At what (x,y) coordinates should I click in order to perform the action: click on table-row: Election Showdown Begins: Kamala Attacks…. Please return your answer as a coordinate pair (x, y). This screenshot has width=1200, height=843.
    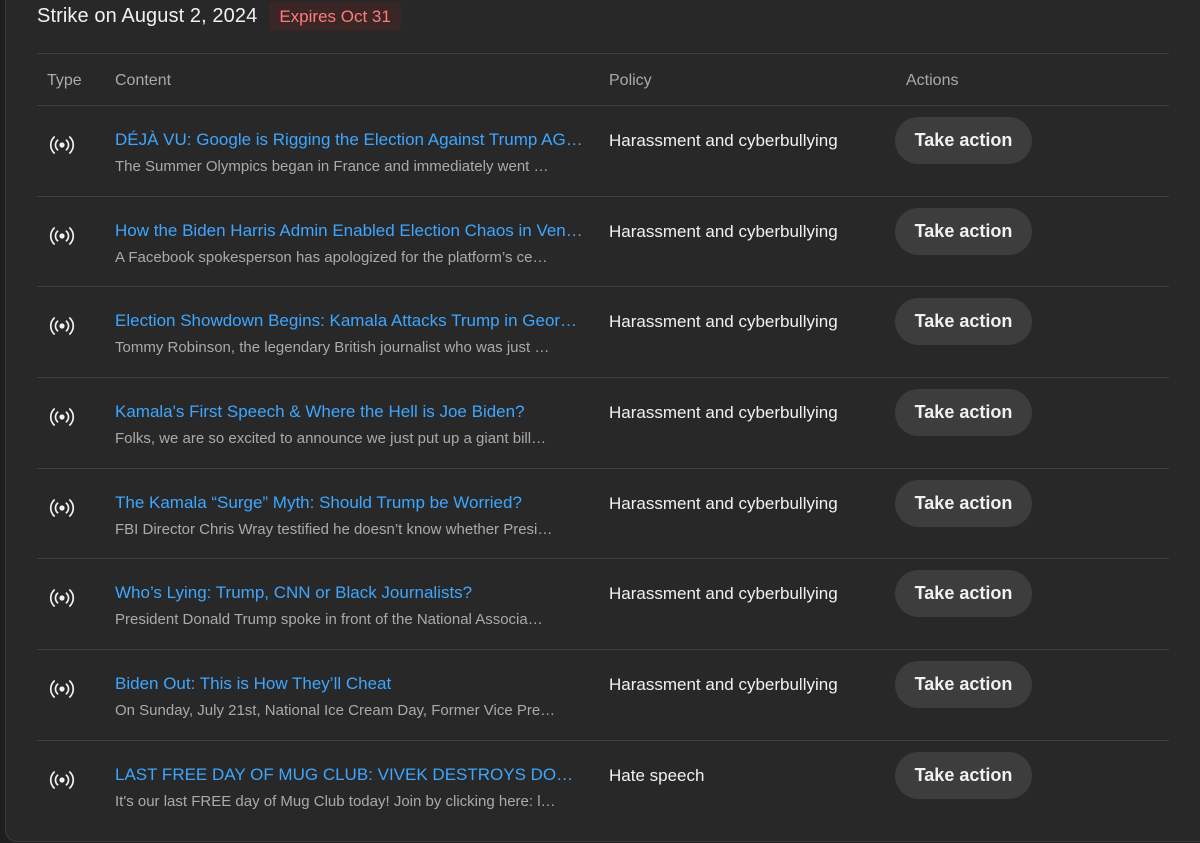
    Looking at the image, I should click on (603, 333).